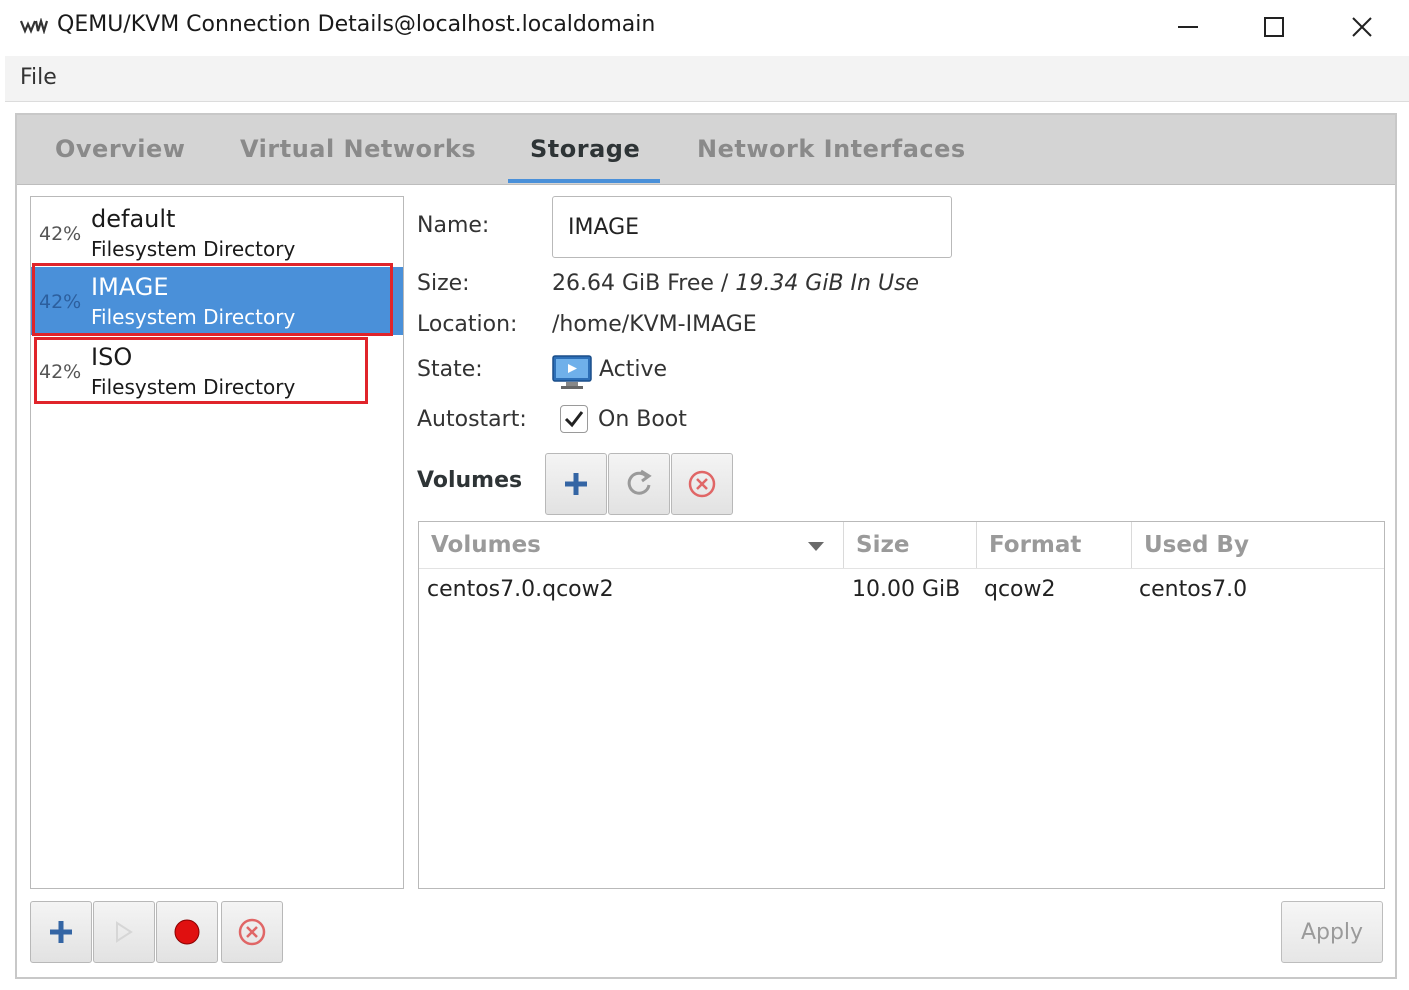 This screenshot has width=1409, height=990. Describe the element at coordinates (1193, 589) in the screenshot. I see `volume-used-by-cell: centos7.0` at that location.